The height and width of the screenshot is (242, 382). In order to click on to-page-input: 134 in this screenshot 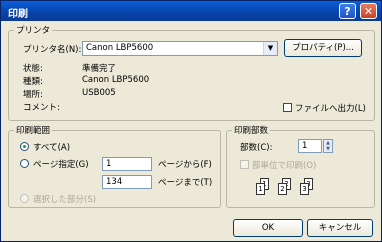, I will do `click(127, 182)`.